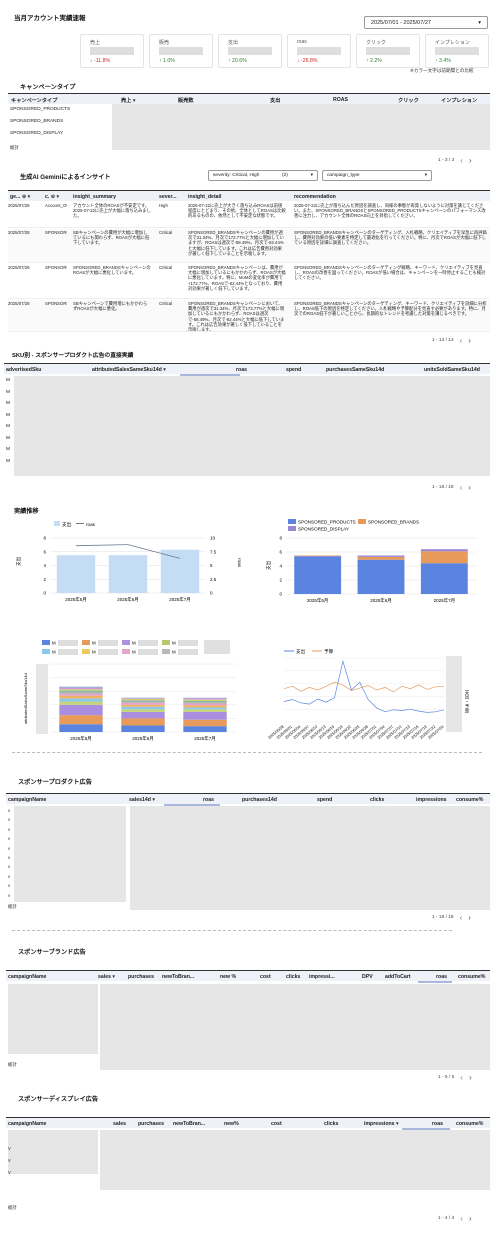 The image size is (496, 1240). I want to click on legend-label-redacted, so click(108, 652).